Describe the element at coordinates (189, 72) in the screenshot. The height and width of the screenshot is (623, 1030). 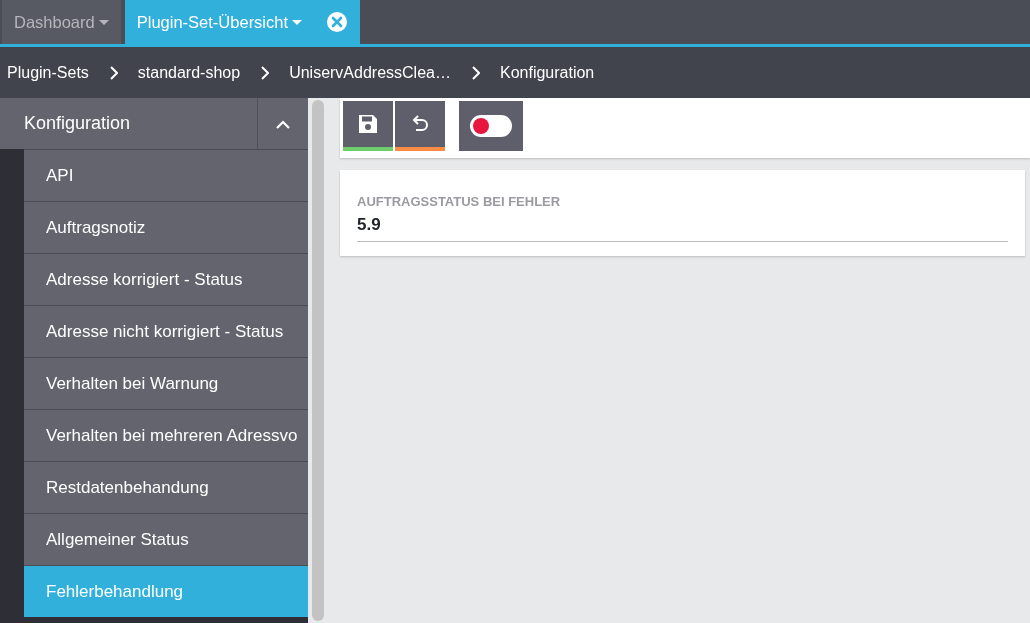
I see `breadcrumb-link: standard-shop` at that location.